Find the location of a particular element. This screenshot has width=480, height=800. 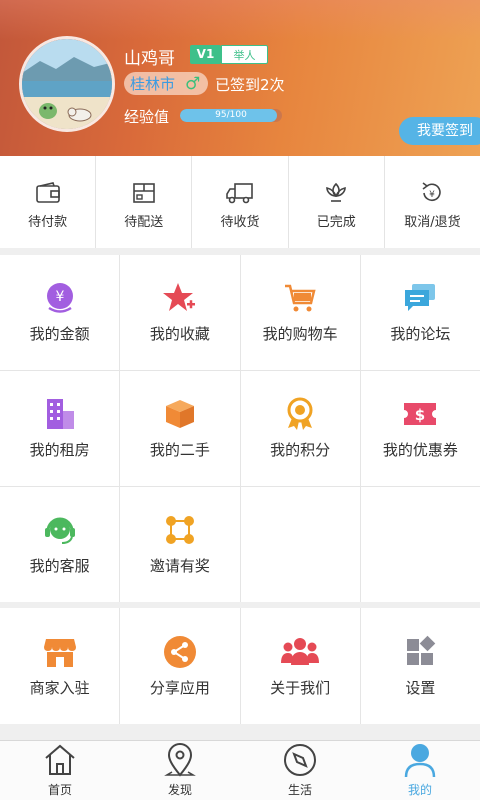

menu-label: 我的优惠券 is located at coordinates (420, 450).